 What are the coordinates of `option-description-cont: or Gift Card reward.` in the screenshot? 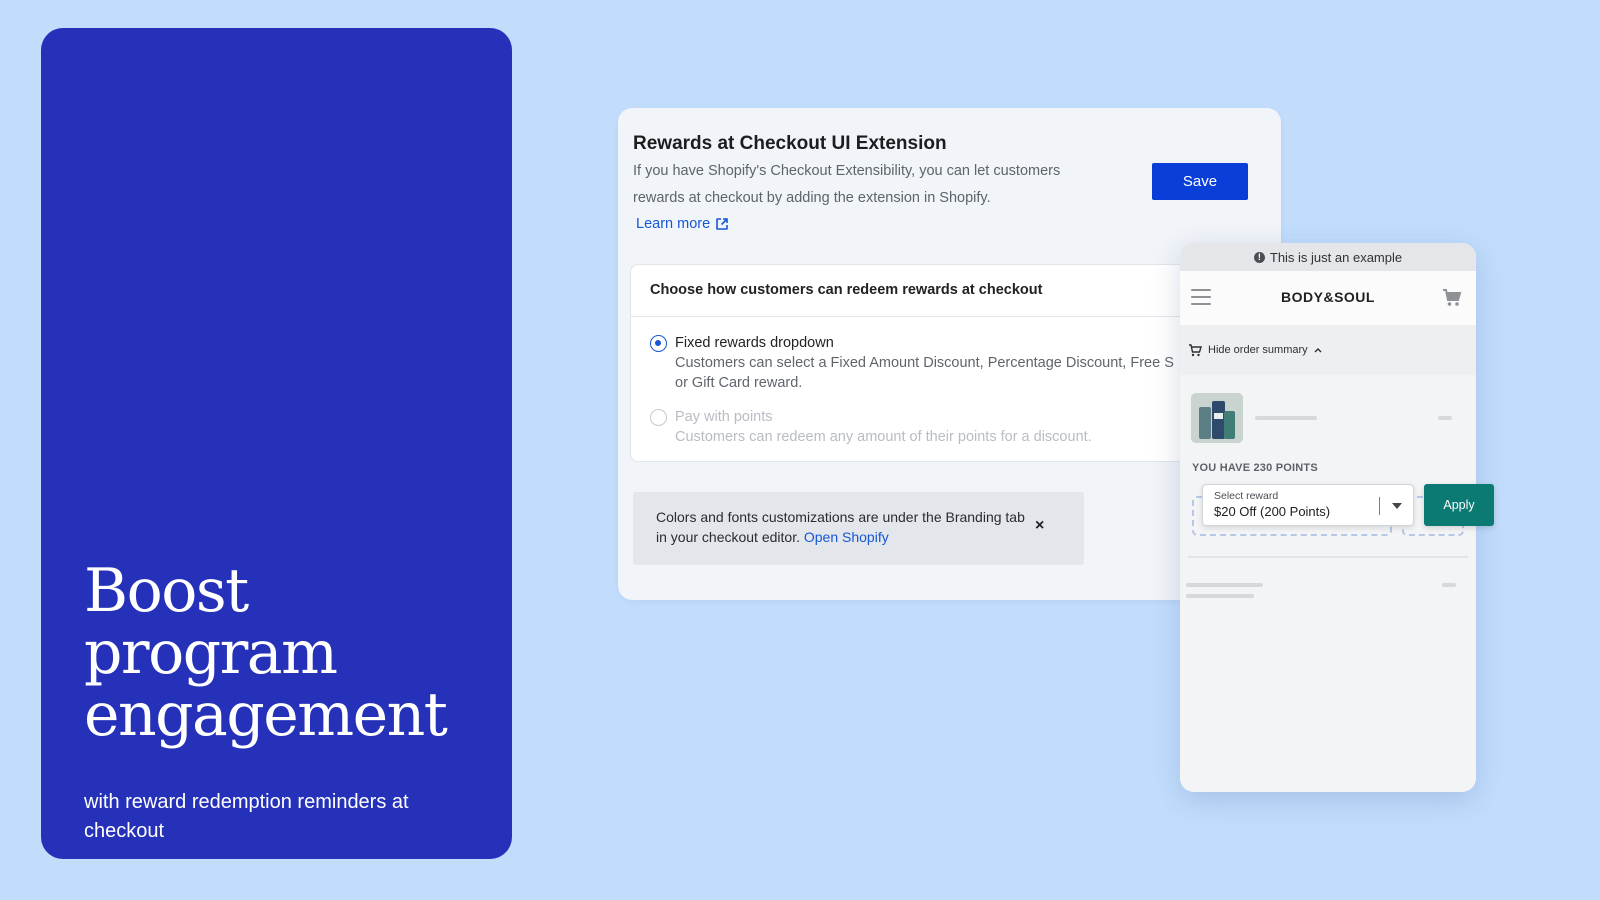 It's located at (739, 383).